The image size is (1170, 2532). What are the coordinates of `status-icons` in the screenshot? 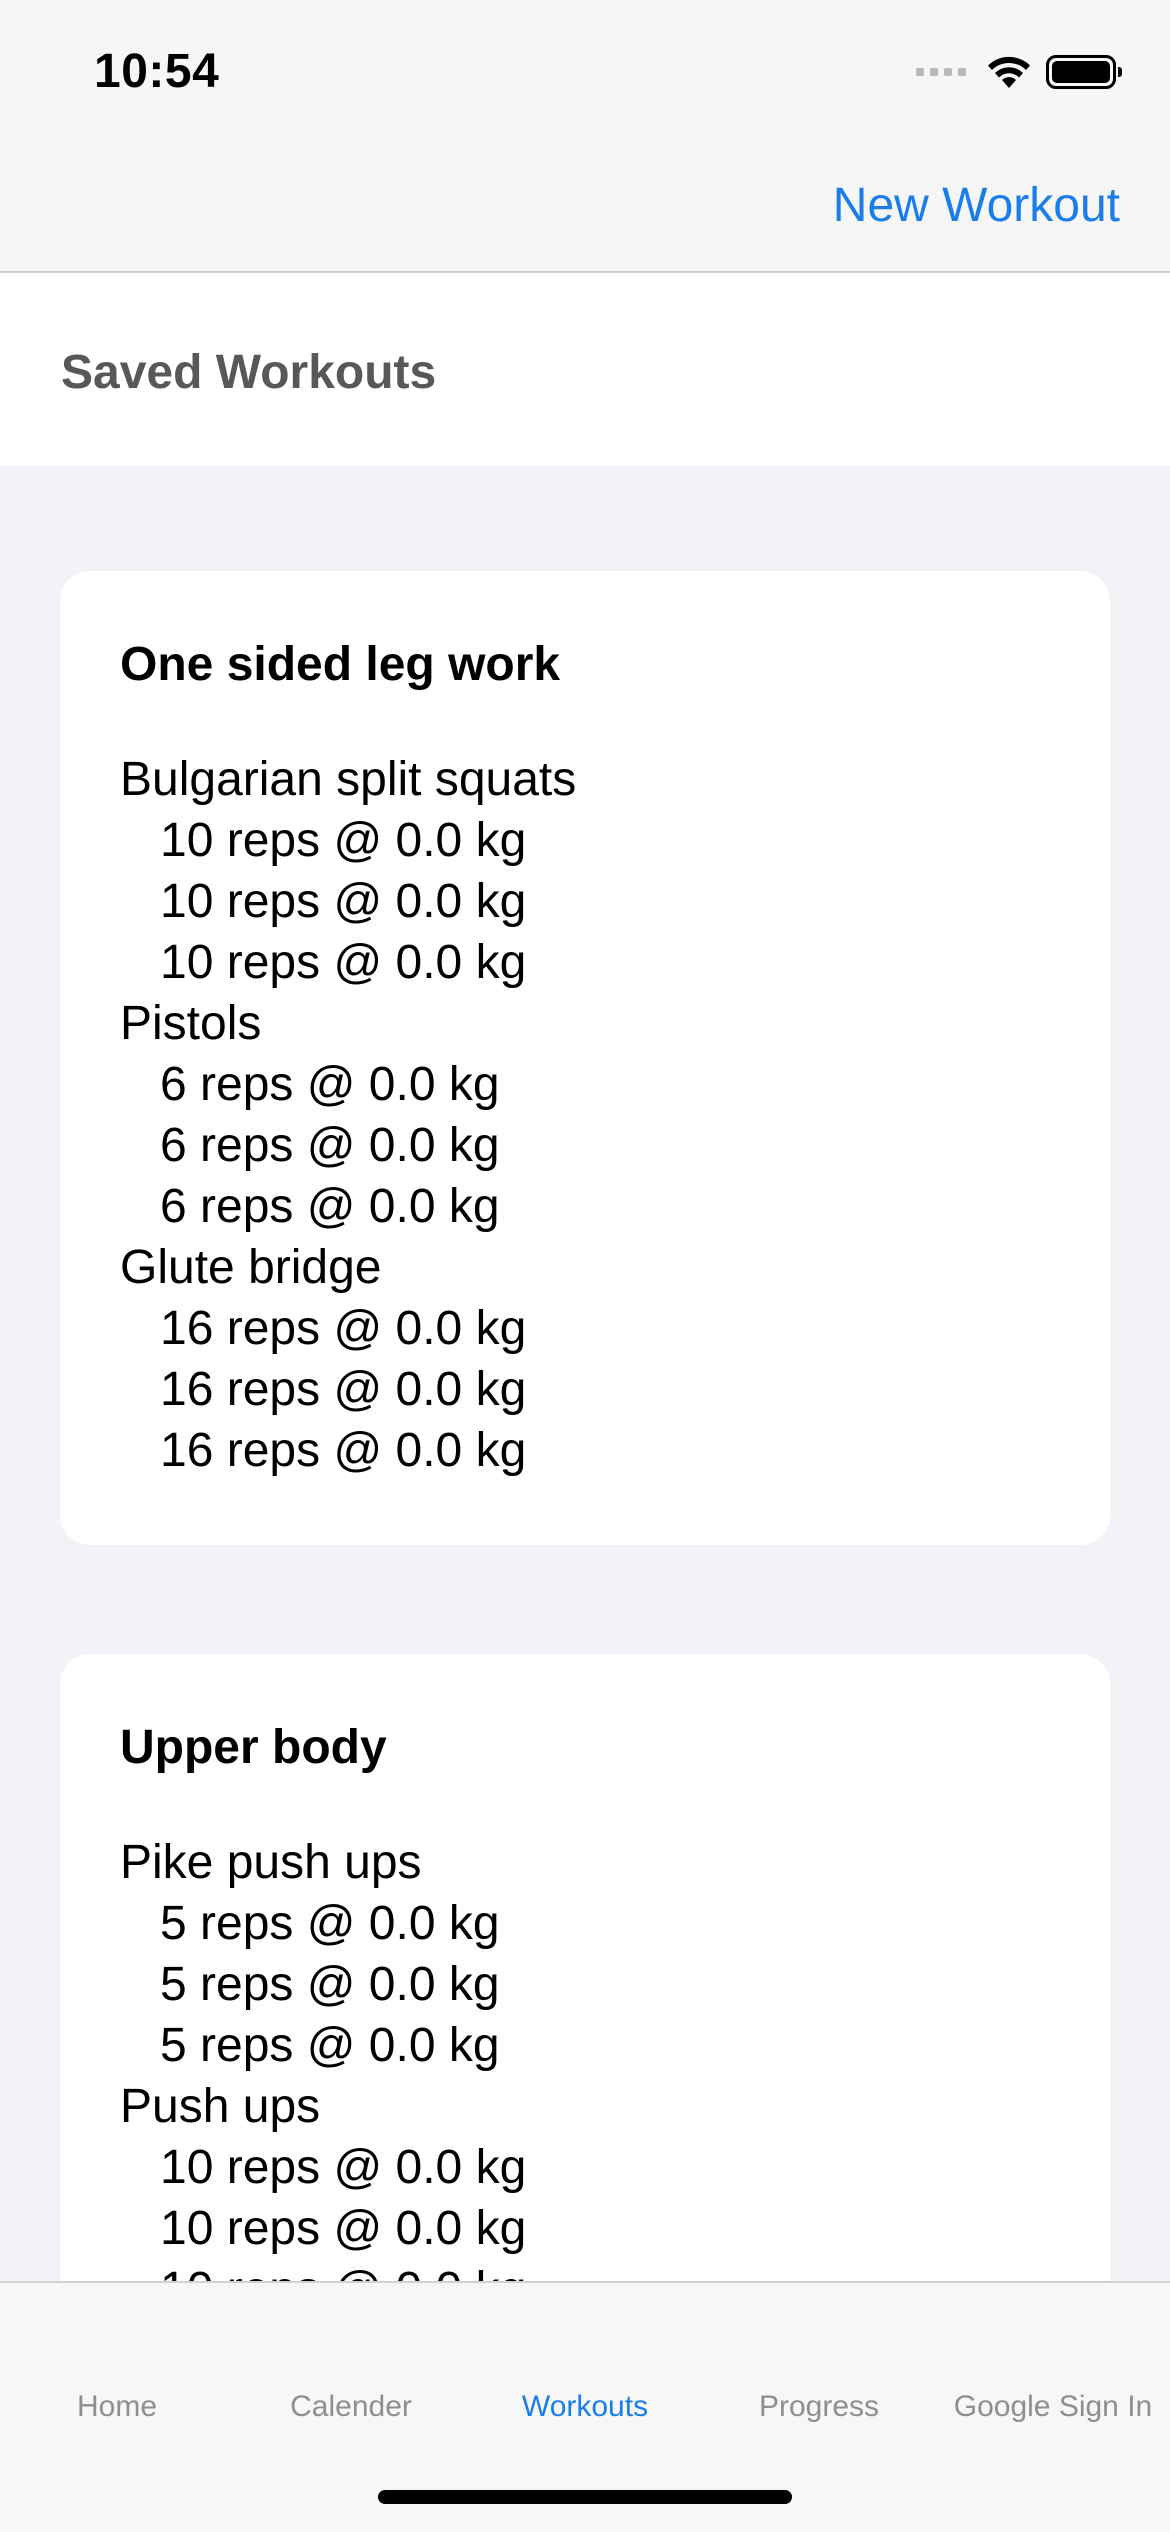 It's located at (1019, 72).